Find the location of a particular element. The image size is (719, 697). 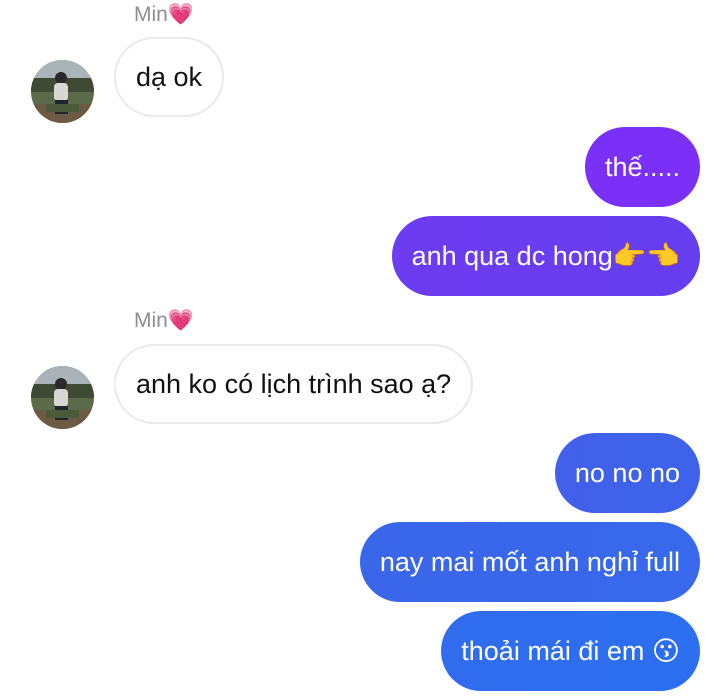

message-bubble-outgoing: thoải mái đi em 😗 is located at coordinates (570, 651).